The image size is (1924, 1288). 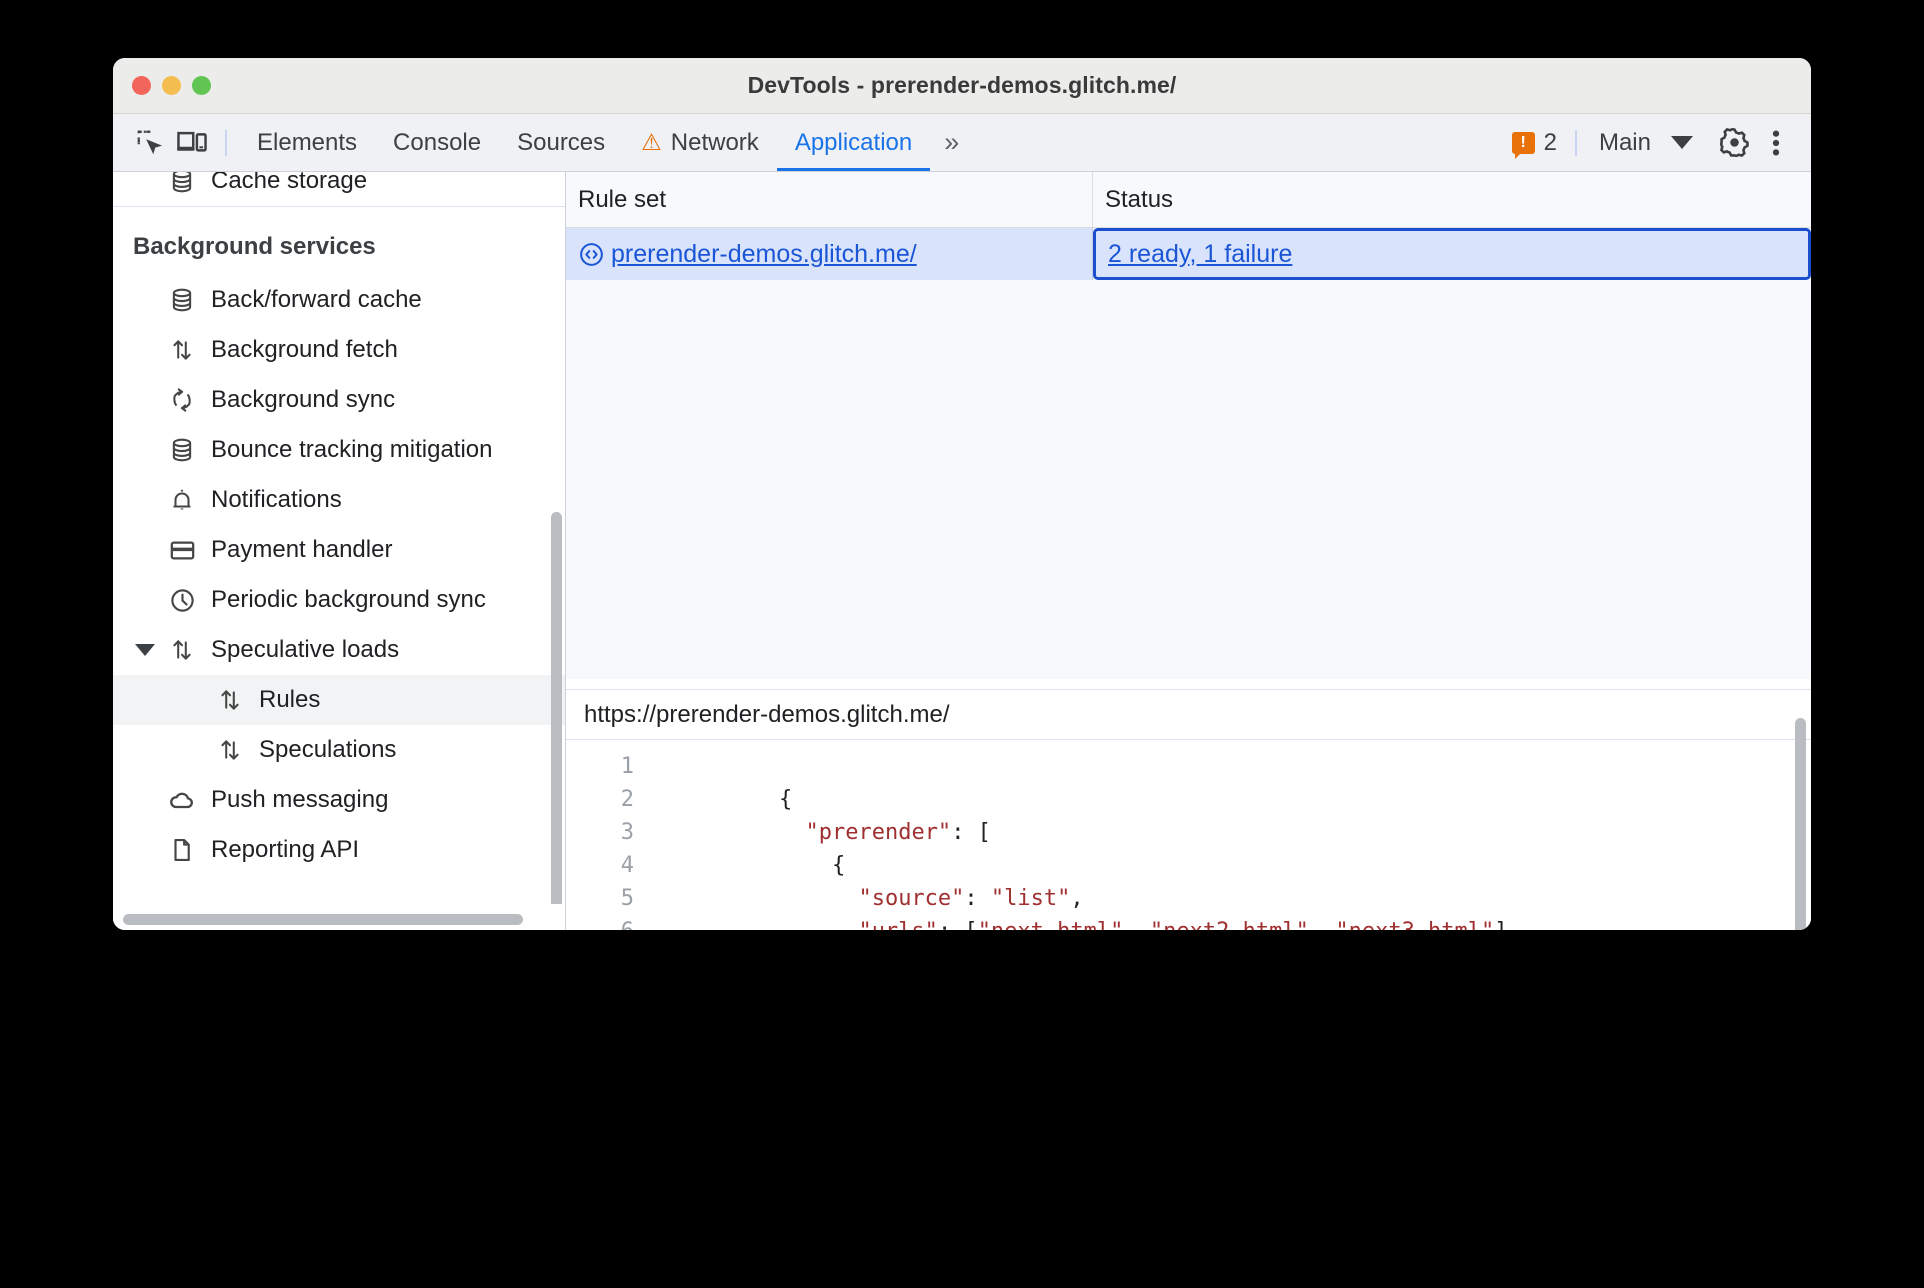 I want to click on traffic-light-buttons, so click(x=171, y=85).